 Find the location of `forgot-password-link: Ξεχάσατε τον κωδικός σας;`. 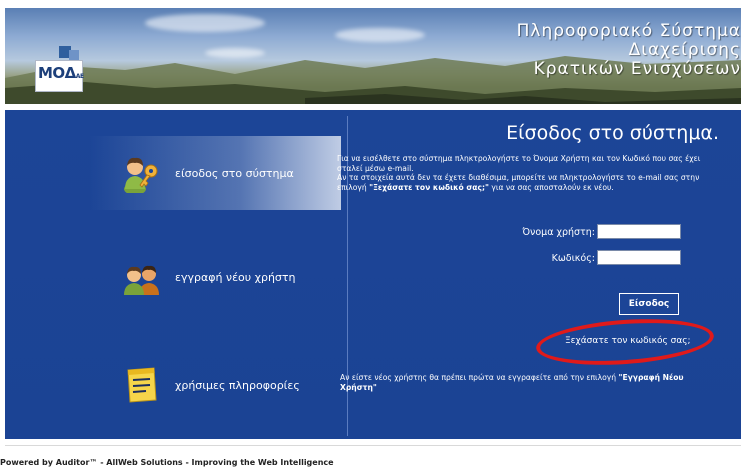

forgot-password-link: Ξεχάσατε τον κωδικός σας; is located at coordinates (628, 341).